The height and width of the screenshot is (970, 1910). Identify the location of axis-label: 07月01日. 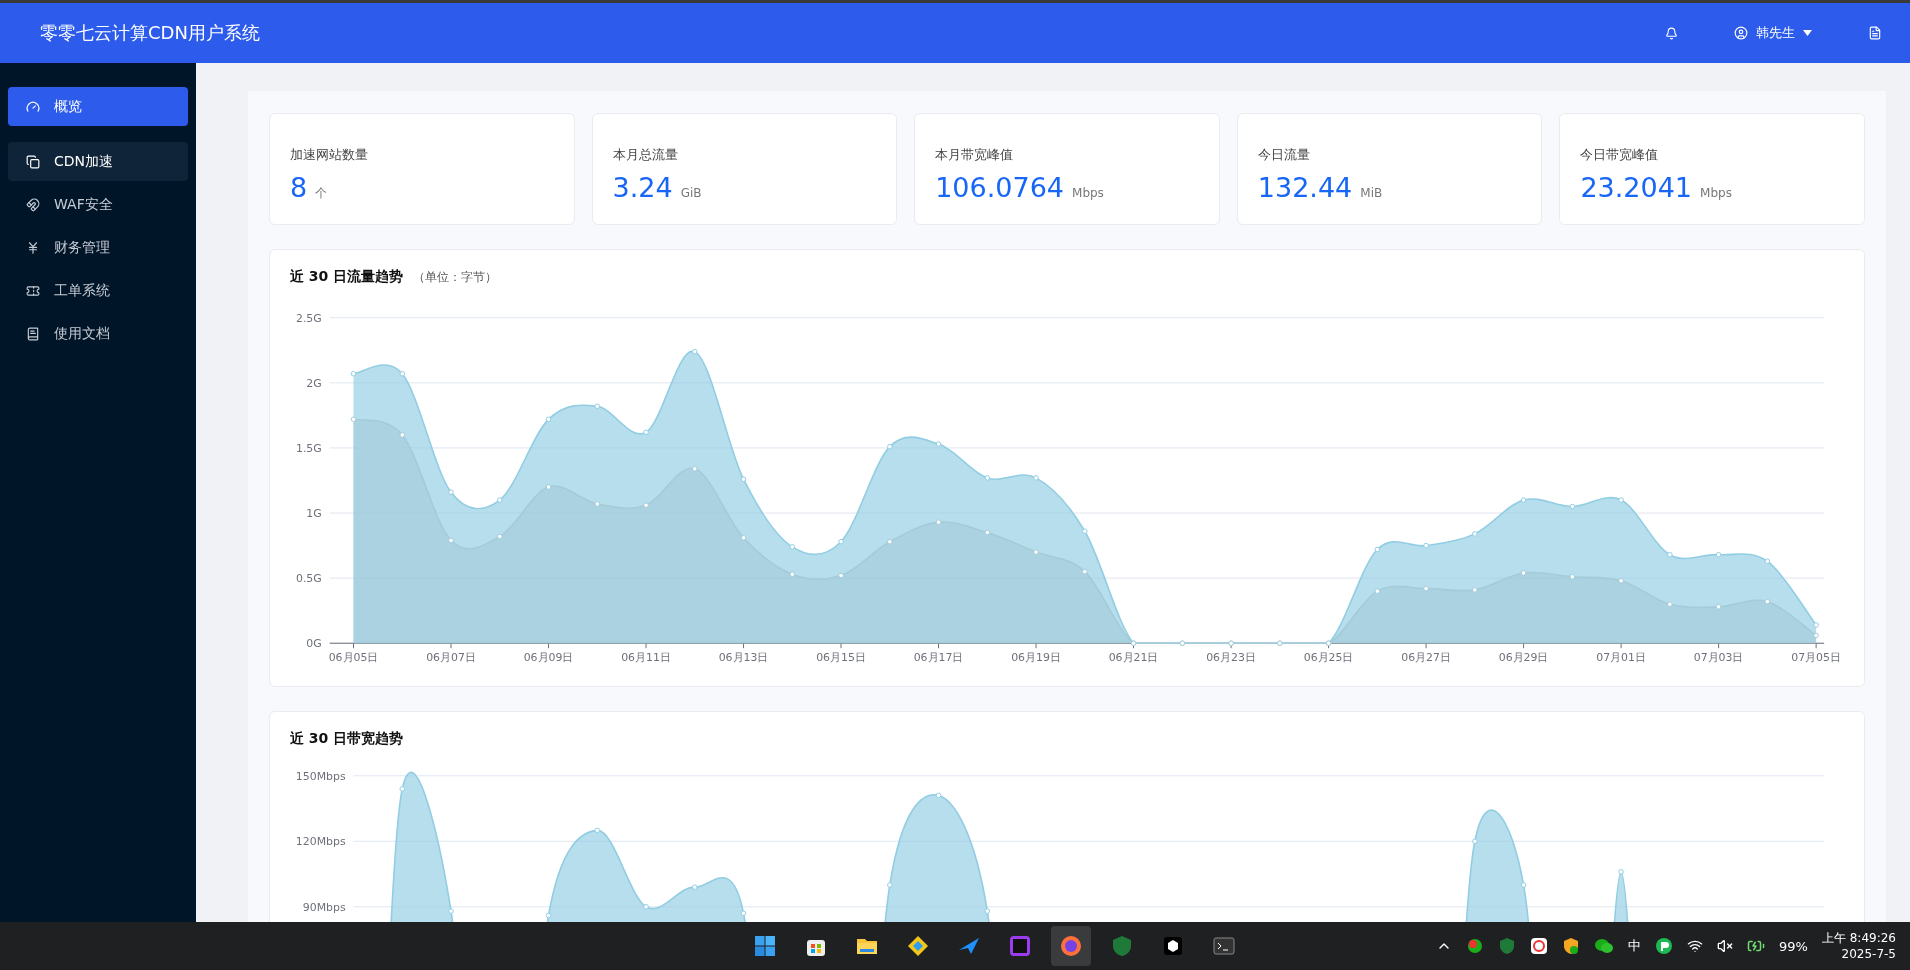
(1621, 658).